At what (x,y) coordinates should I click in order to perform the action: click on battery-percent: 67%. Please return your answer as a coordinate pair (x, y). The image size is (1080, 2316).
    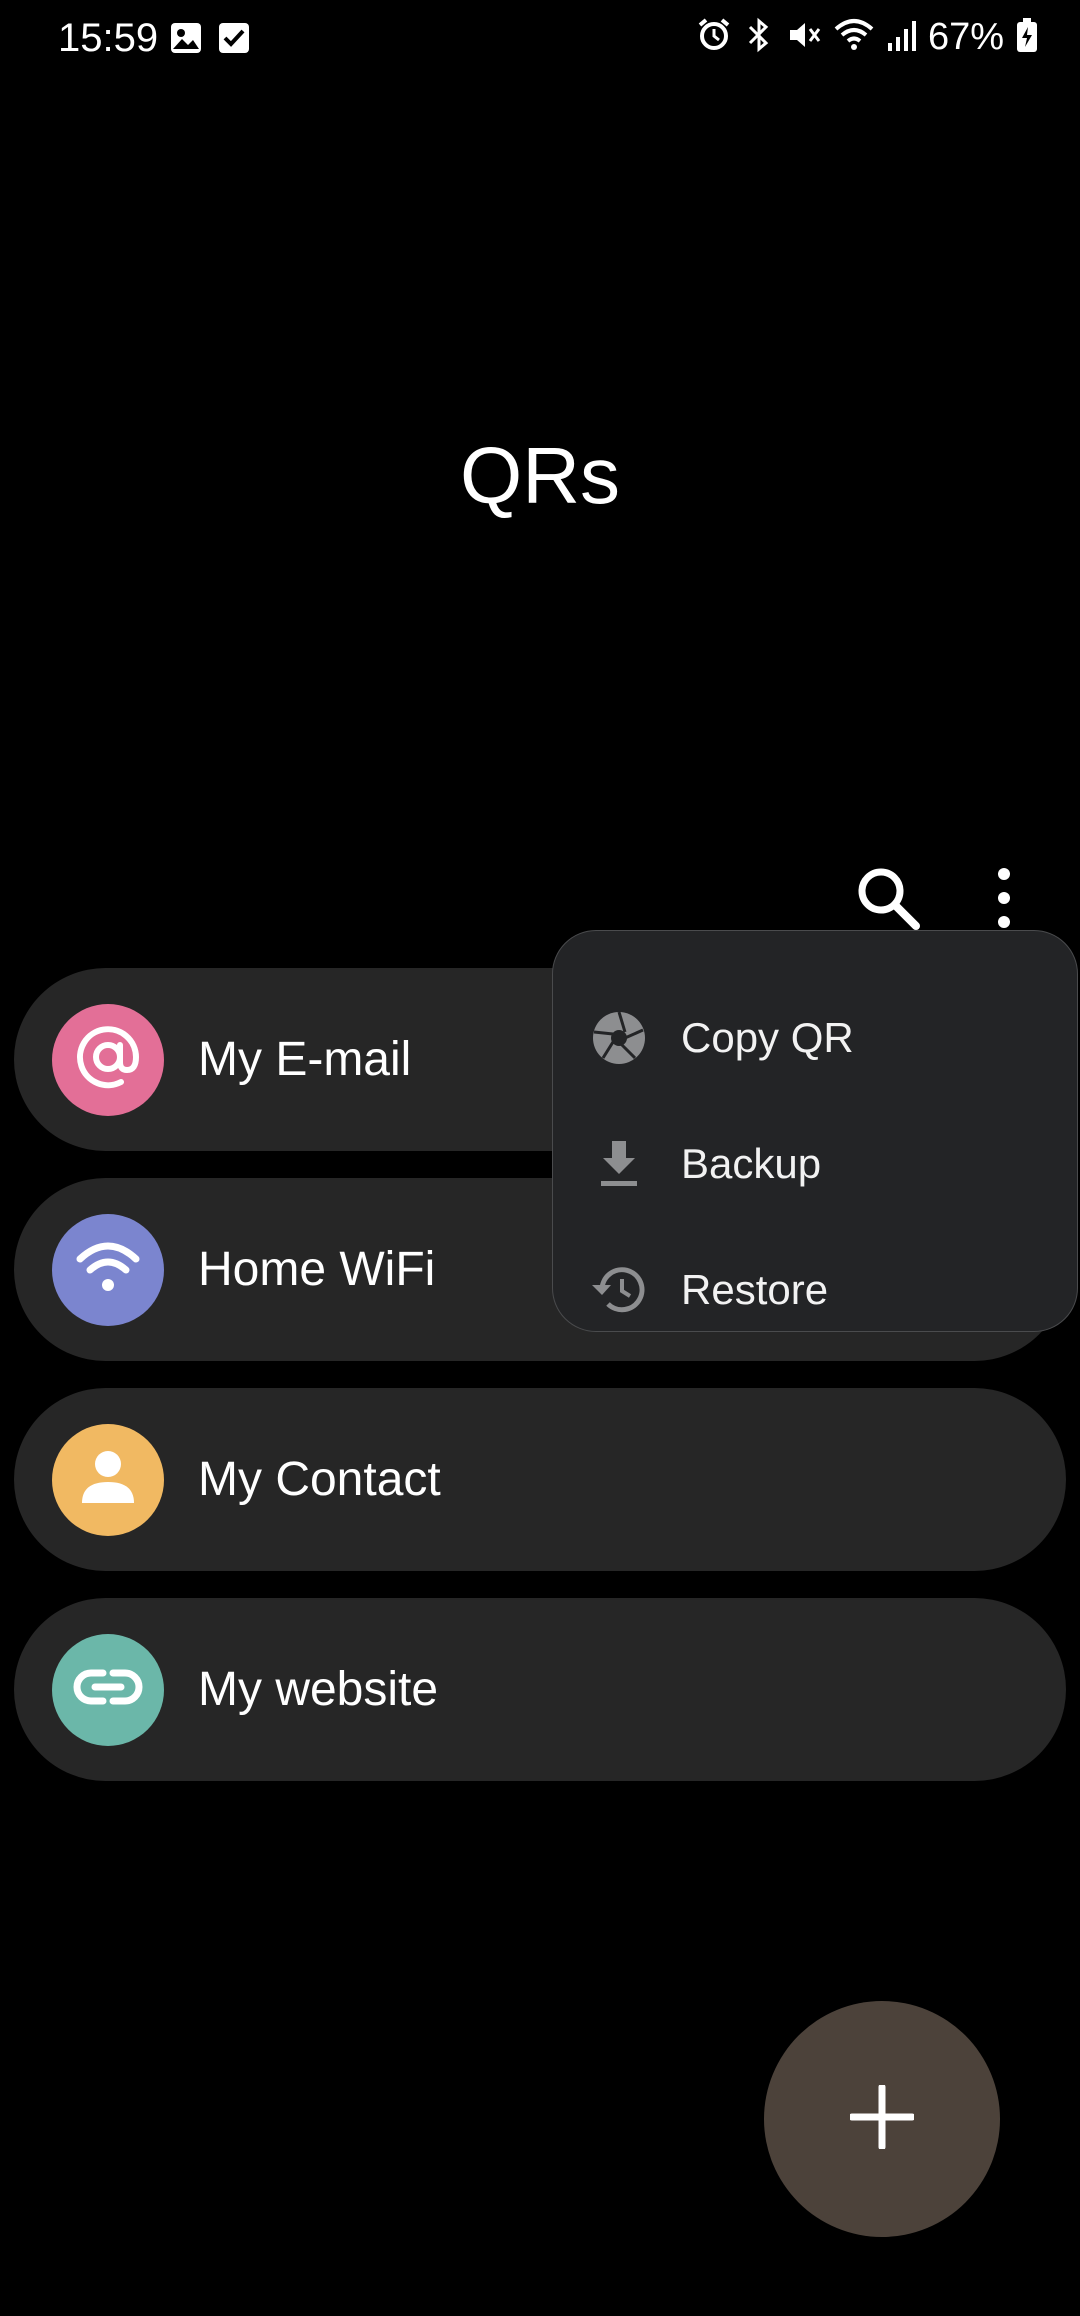
    Looking at the image, I should click on (965, 37).